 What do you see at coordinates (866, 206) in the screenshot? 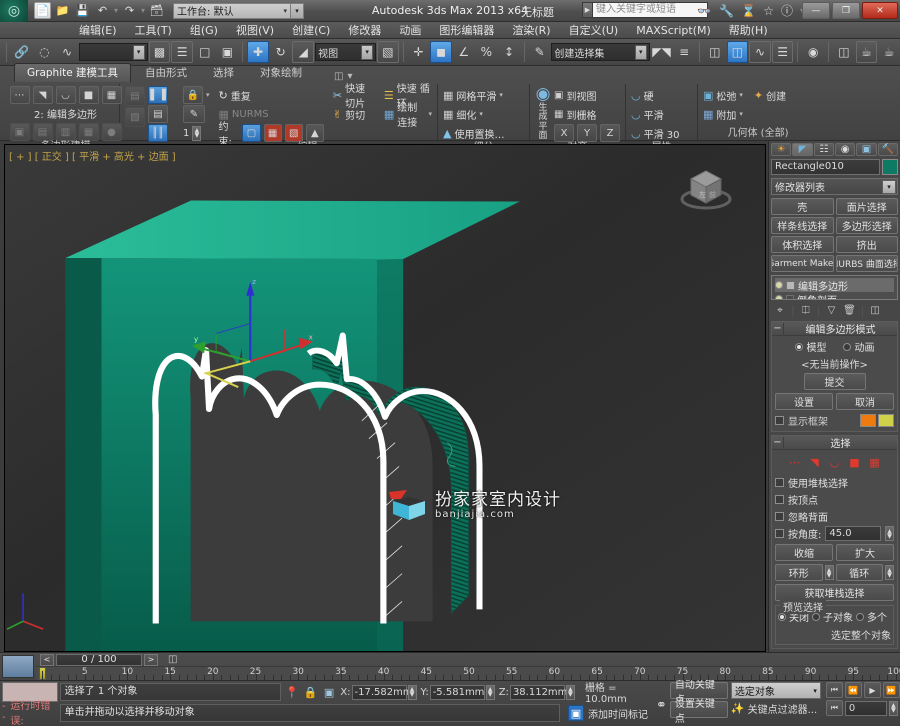
I see `modifier-patch-select-button: 面片选择` at bounding box center [866, 206].